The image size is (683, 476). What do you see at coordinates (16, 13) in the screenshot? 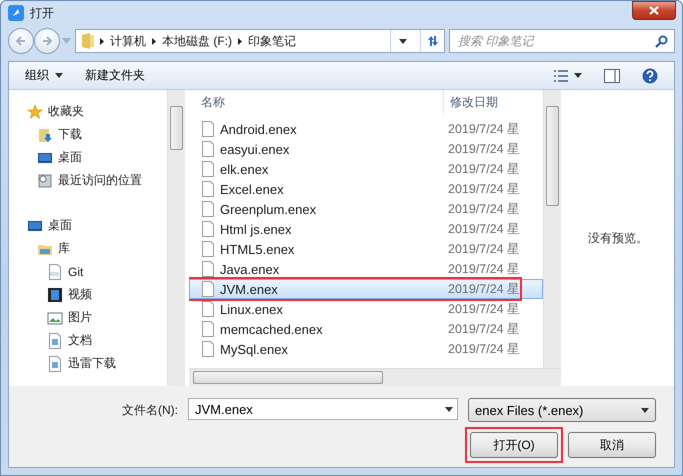
I see `app-icon` at bounding box center [16, 13].